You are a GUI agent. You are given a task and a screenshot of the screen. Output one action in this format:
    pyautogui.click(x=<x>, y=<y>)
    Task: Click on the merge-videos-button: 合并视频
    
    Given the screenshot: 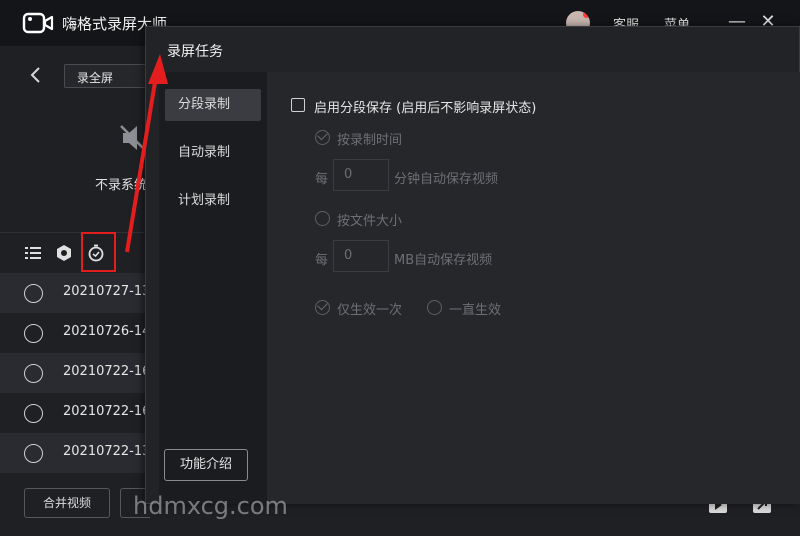 What is the action you would take?
    pyautogui.click(x=67, y=503)
    